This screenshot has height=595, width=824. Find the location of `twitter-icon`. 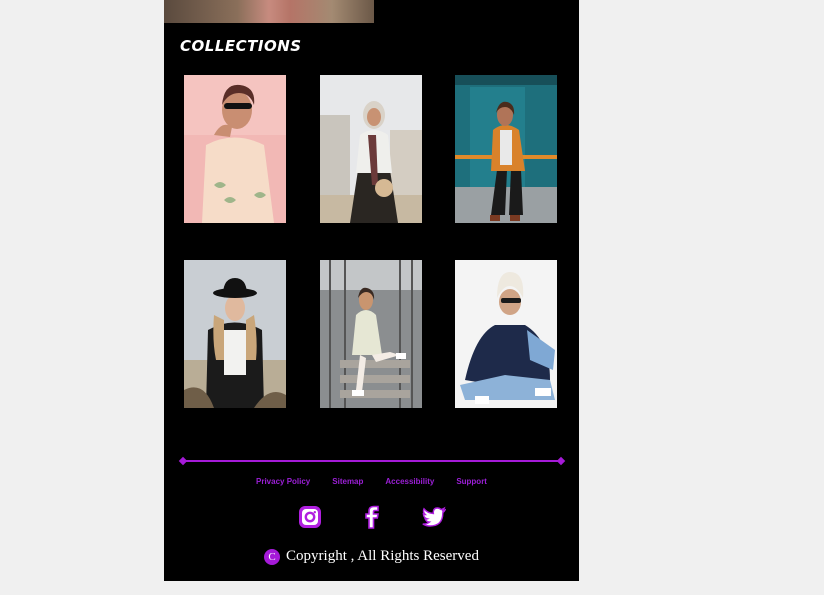

twitter-icon is located at coordinates (433, 517).